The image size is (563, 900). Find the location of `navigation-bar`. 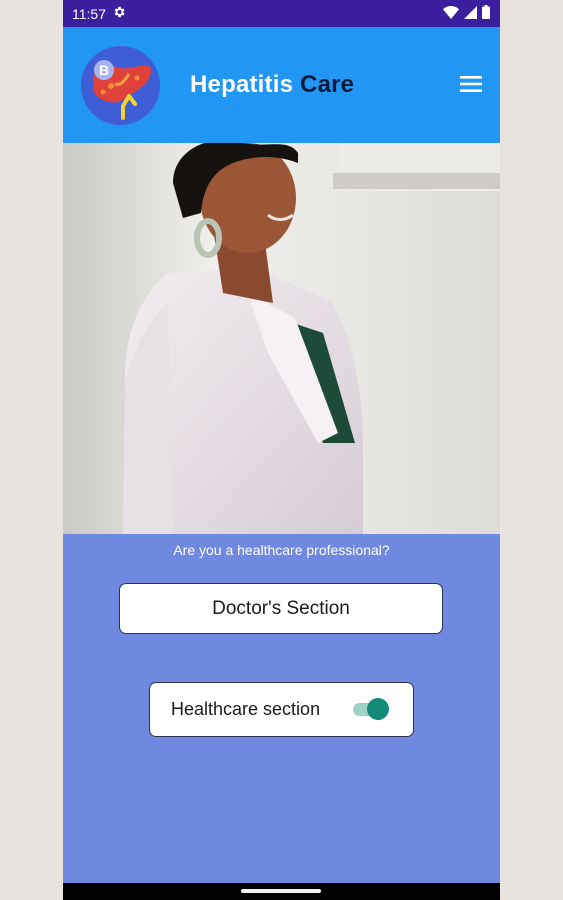

navigation-bar is located at coordinates (281, 891).